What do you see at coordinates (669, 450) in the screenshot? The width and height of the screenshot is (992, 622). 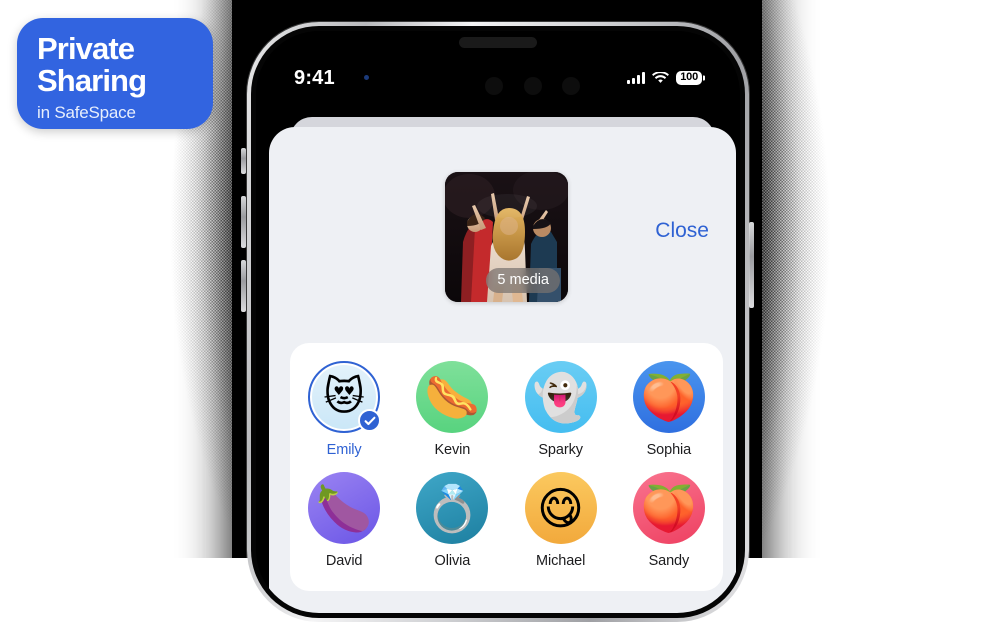 I see `contact-name-label: Sophia` at bounding box center [669, 450].